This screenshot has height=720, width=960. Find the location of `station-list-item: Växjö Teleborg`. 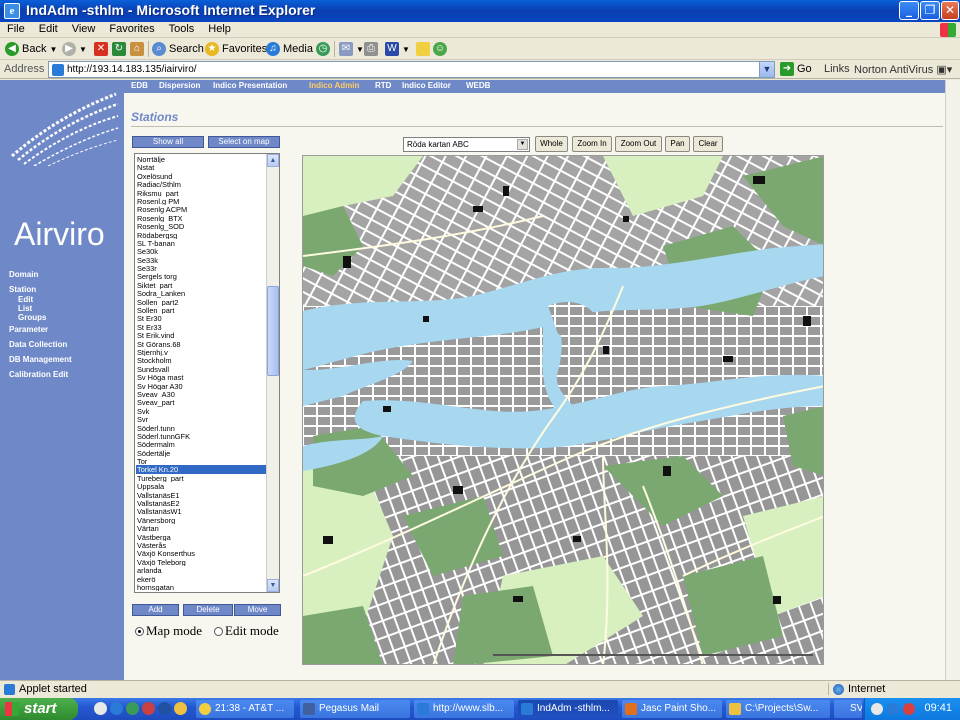

station-list-item: Växjö Teleborg is located at coordinates (201, 562).